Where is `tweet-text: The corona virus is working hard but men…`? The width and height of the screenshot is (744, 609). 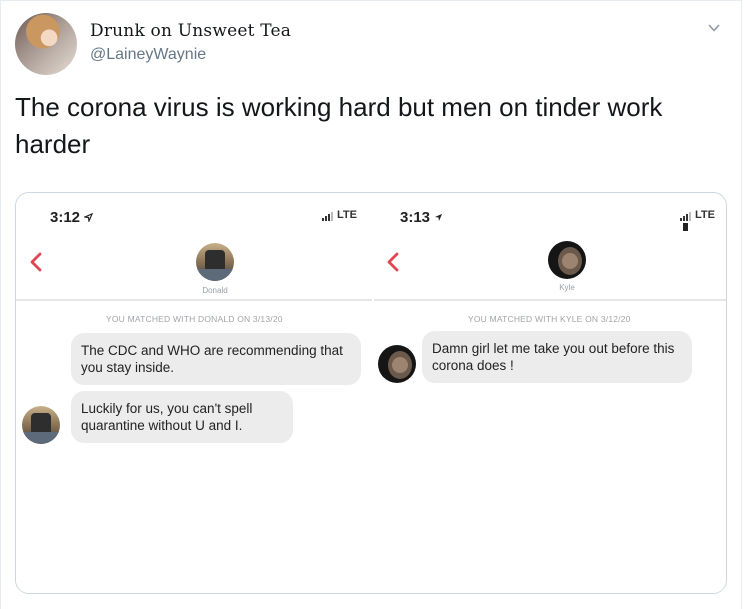
tweet-text: The corona virus is working hard but men… is located at coordinates (339, 125).